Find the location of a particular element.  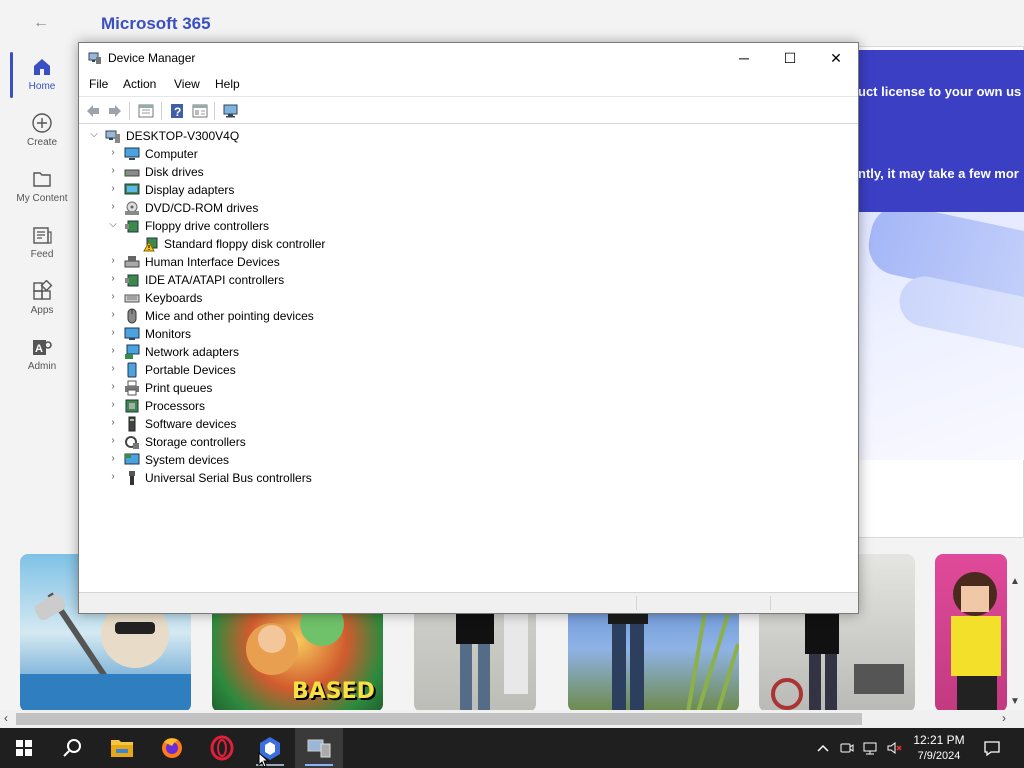

start-button is located at coordinates (24, 748).